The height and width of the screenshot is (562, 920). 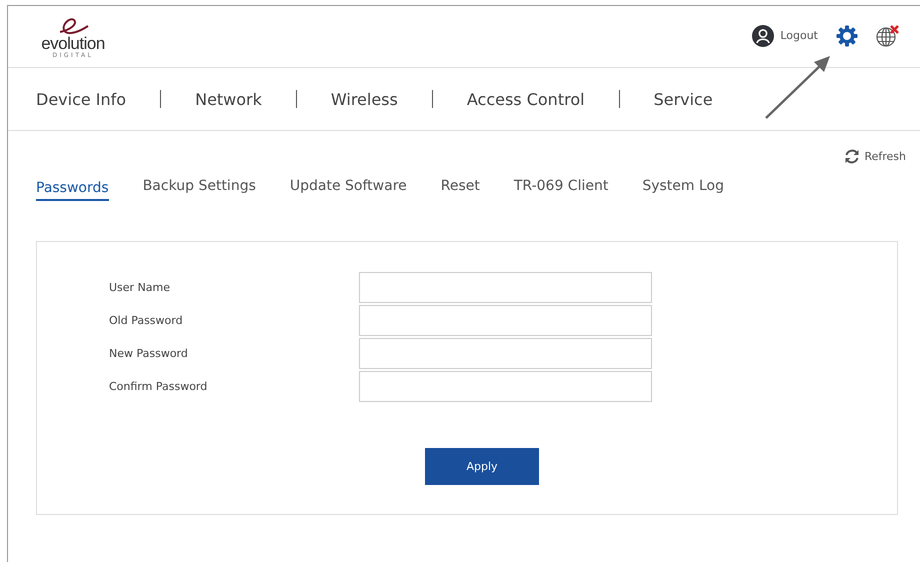 What do you see at coordinates (525, 99) in the screenshot?
I see `nav-tab: Access Control` at bounding box center [525, 99].